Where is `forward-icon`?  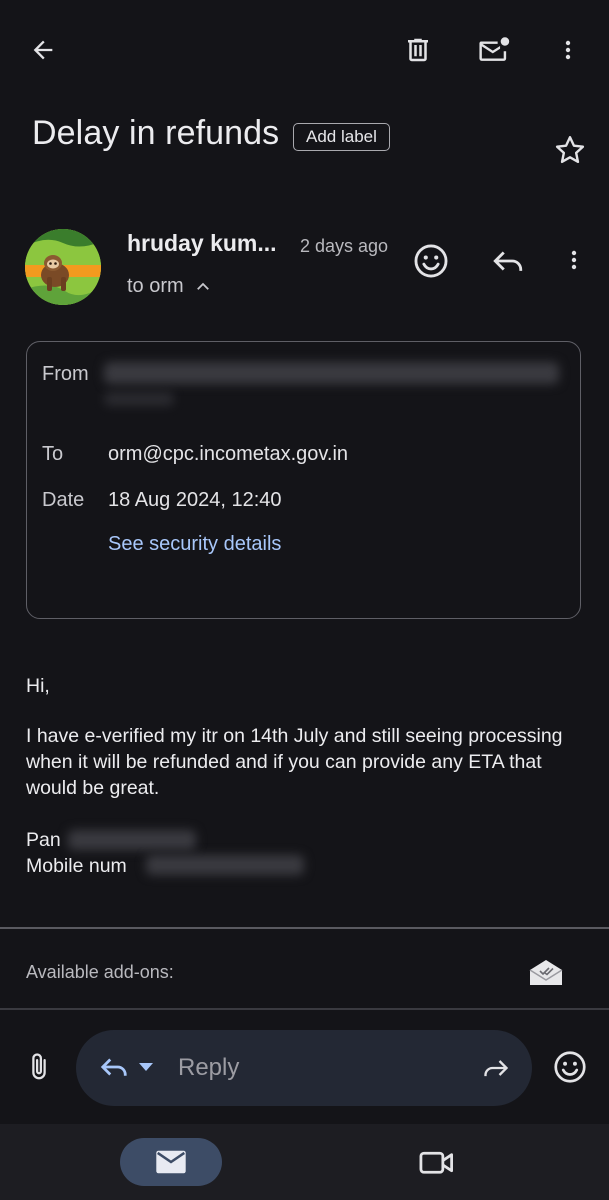
forward-icon is located at coordinates (496, 1068).